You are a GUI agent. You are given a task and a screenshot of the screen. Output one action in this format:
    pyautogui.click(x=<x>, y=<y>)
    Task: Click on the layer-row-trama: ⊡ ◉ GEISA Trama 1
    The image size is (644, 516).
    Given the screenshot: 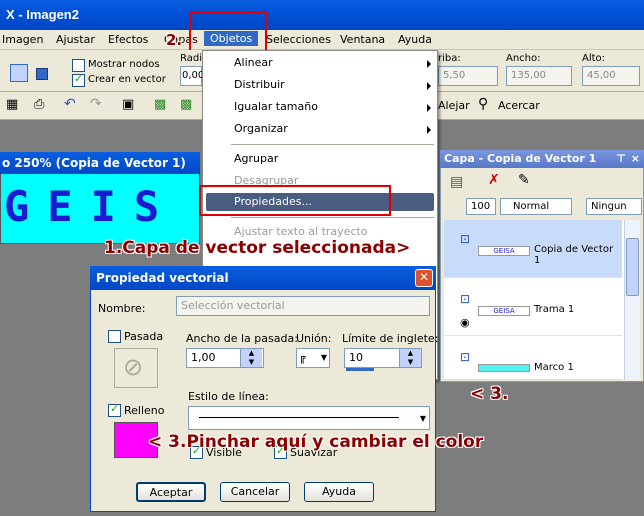 What is the action you would take?
    pyautogui.click(x=533, y=308)
    